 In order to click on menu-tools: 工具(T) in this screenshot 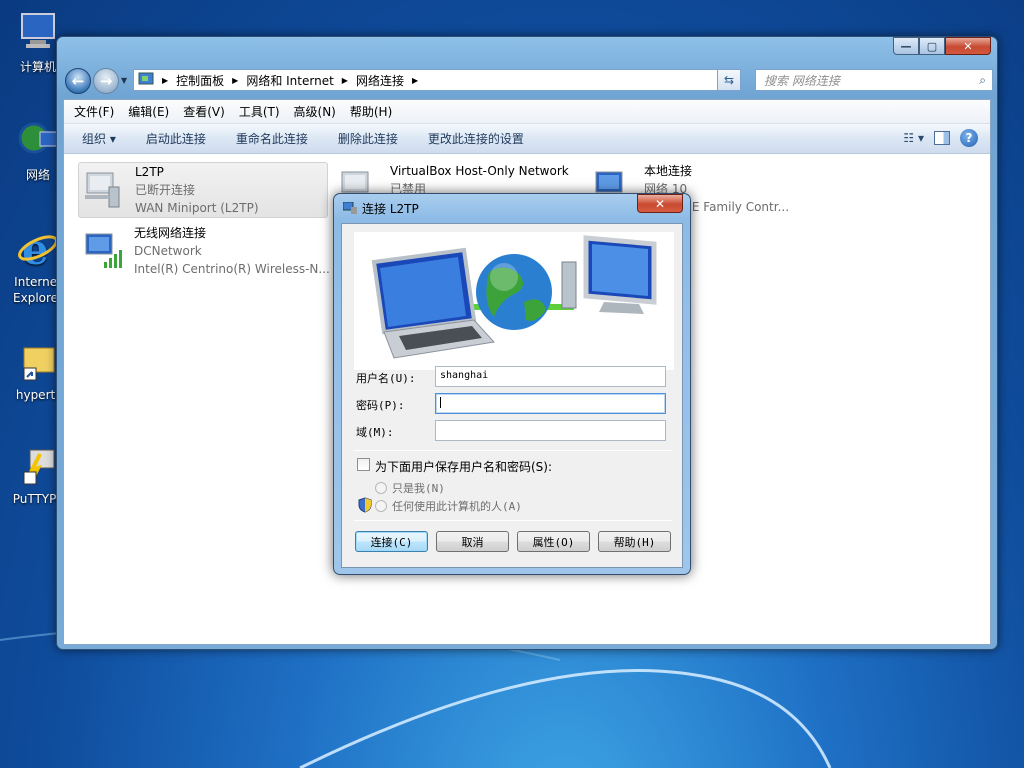, I will do `click(259, 111)`.